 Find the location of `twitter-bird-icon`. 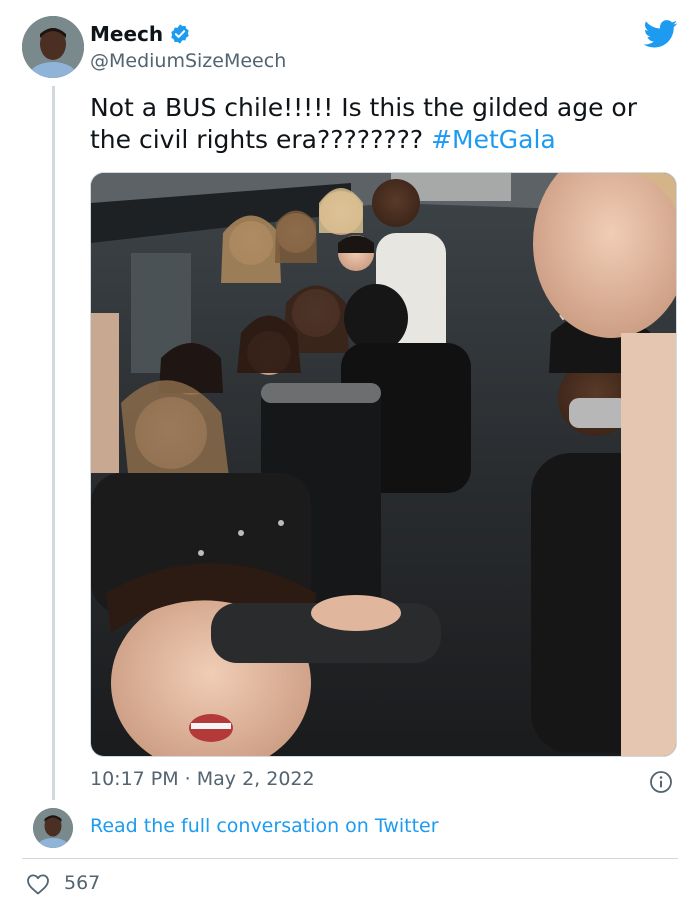

twitter-bird-icon is located at coordinates (661, 34).